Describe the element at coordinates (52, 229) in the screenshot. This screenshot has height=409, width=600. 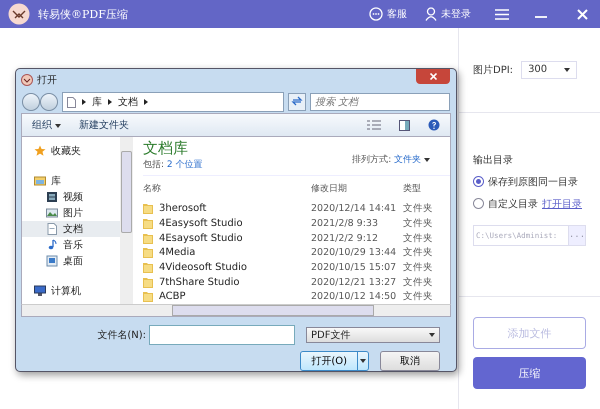
I see `documents-icon` at that location.